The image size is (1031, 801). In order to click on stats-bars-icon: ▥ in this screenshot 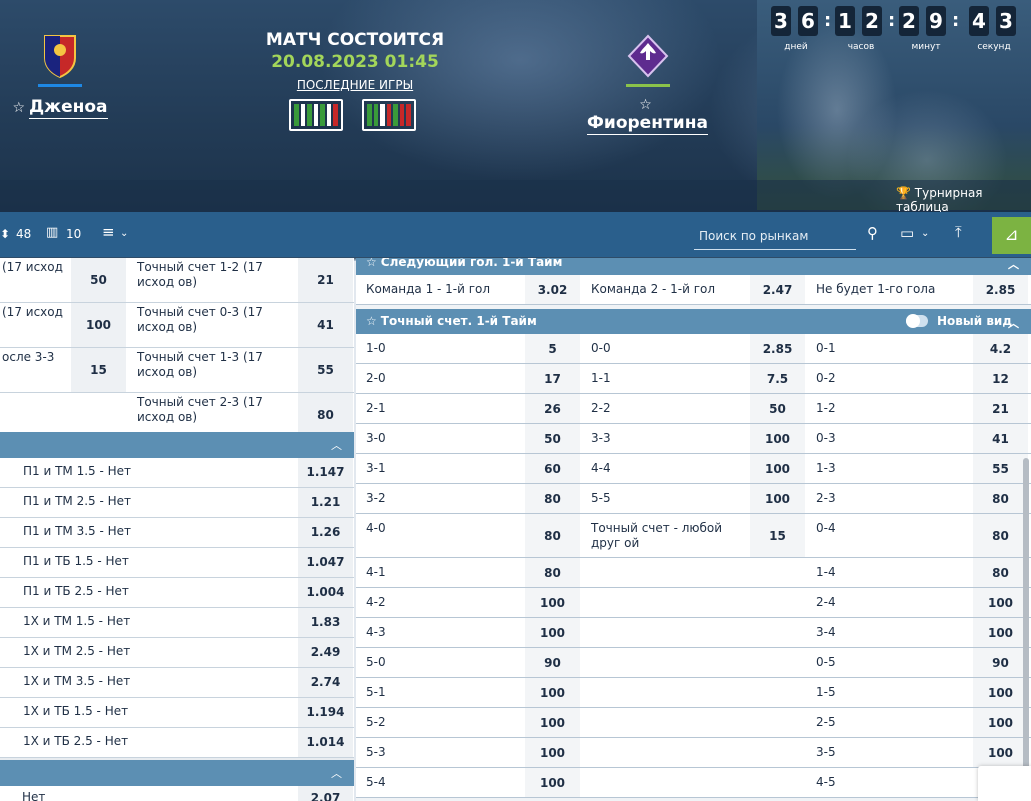, I will do `click(52, 232)`.